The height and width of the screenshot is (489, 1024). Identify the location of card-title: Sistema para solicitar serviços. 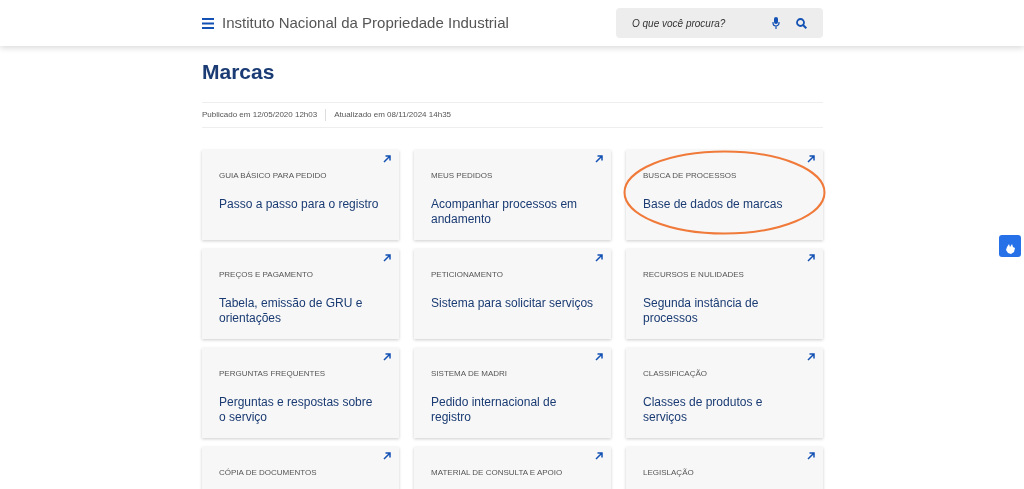
(512, 303).